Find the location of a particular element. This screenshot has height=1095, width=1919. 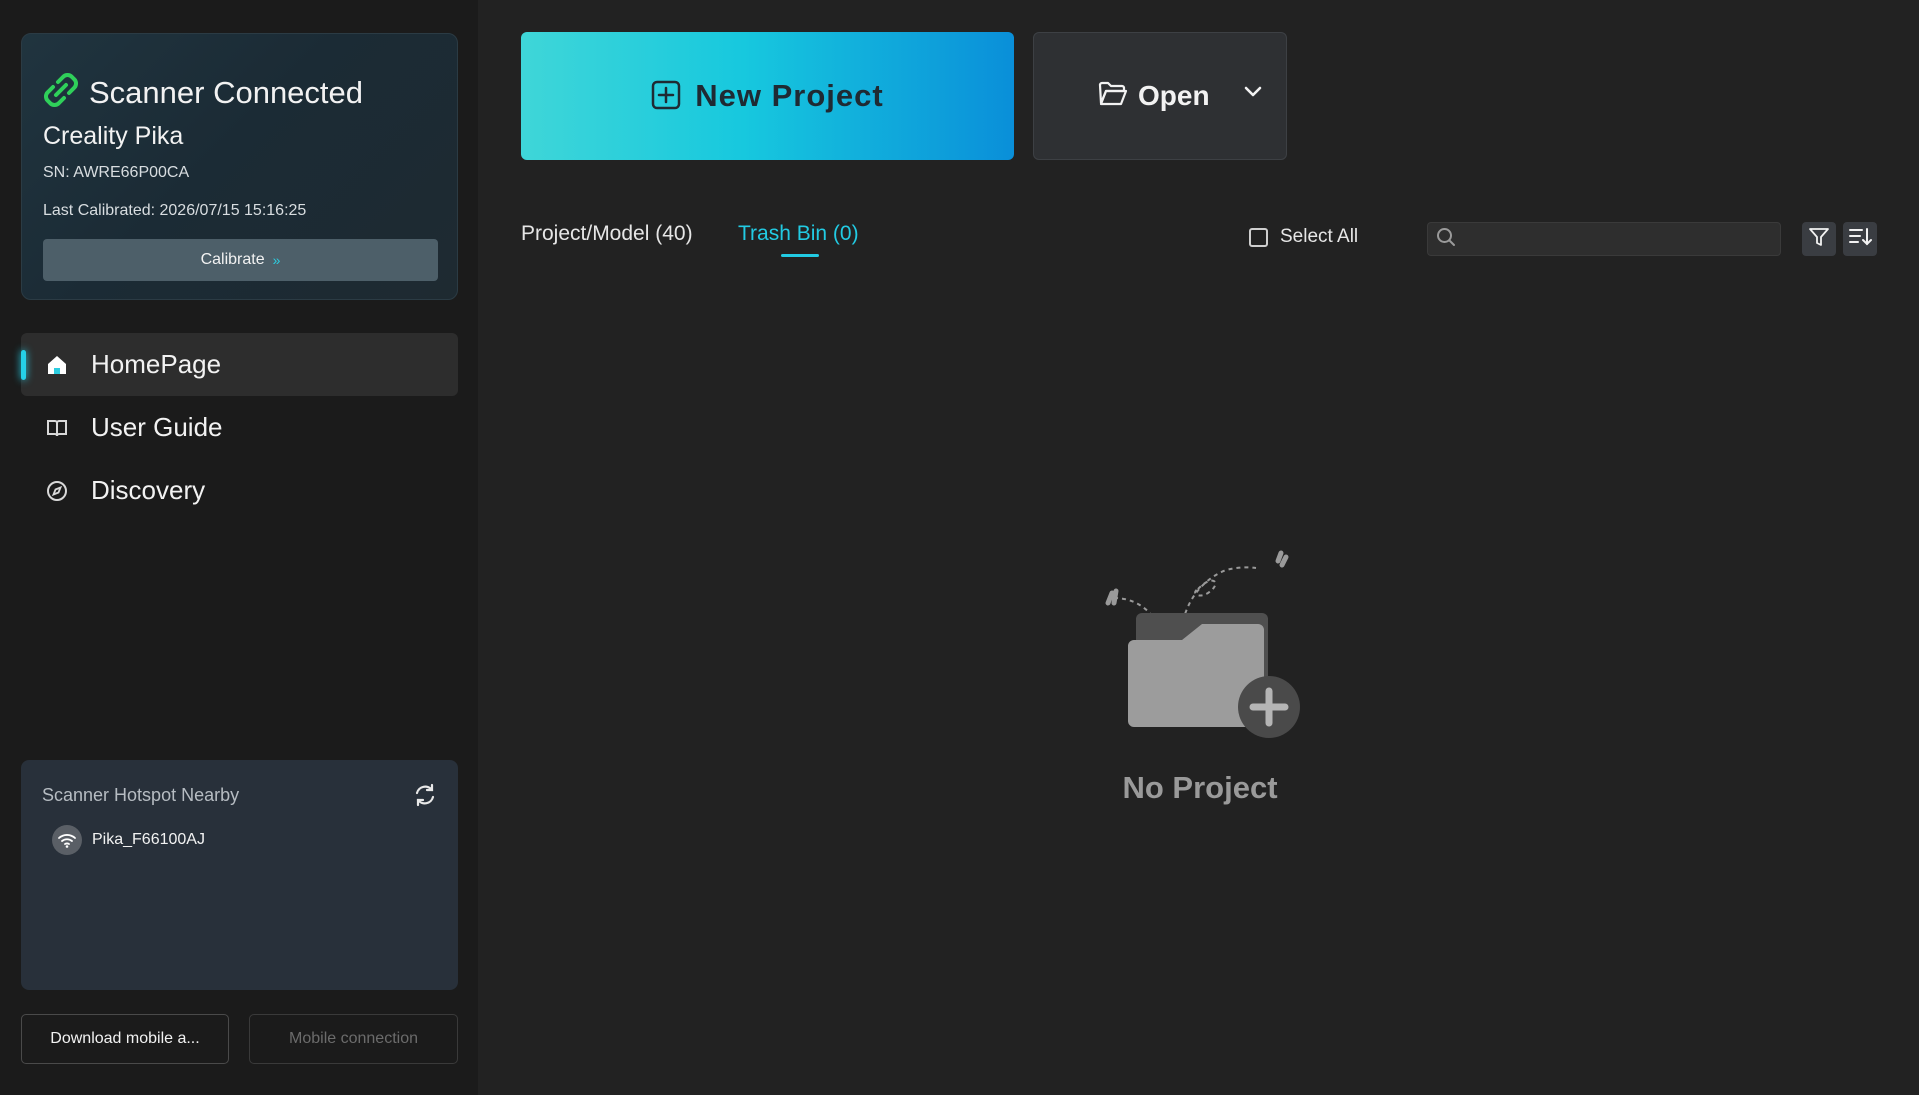

select-all-label: Select All is located at coordinates (1319, 236).